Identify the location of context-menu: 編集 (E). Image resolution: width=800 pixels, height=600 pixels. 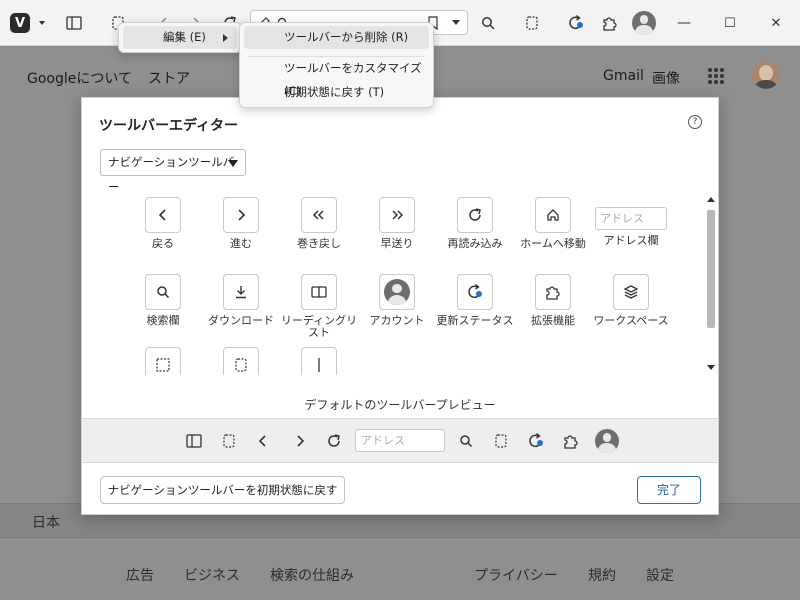
(180, 37).